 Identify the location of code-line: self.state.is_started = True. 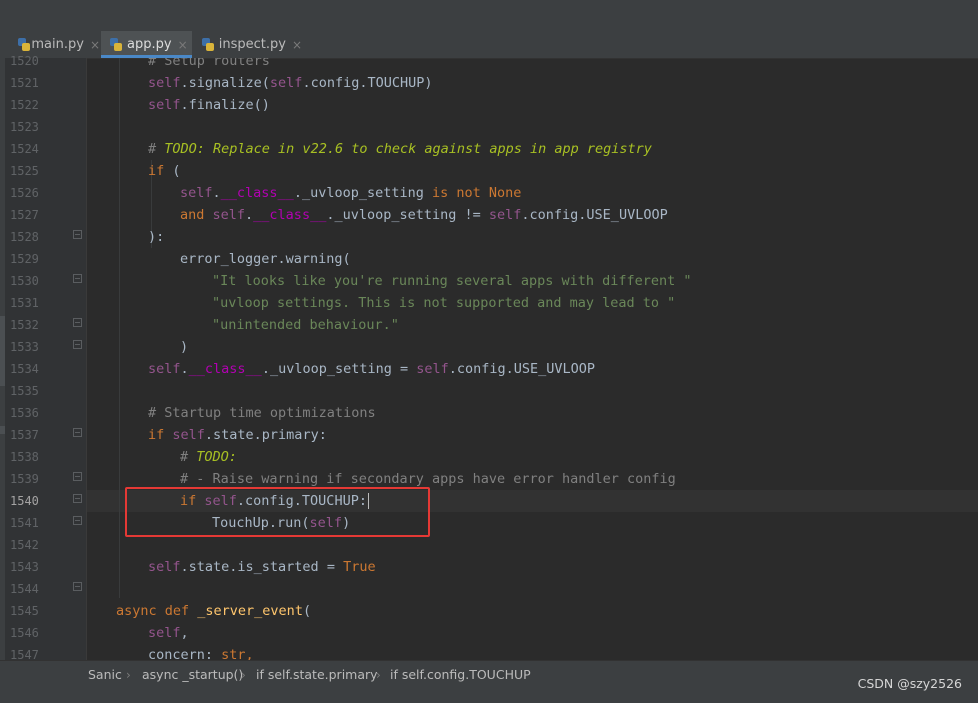
(262, 567).